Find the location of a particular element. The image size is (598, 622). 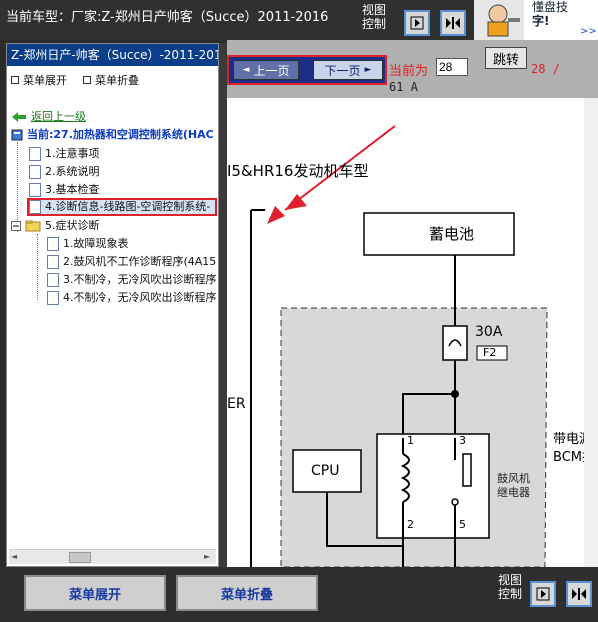

tree-subitem: 1.故障现象表 is located at coordinates (88, 244).